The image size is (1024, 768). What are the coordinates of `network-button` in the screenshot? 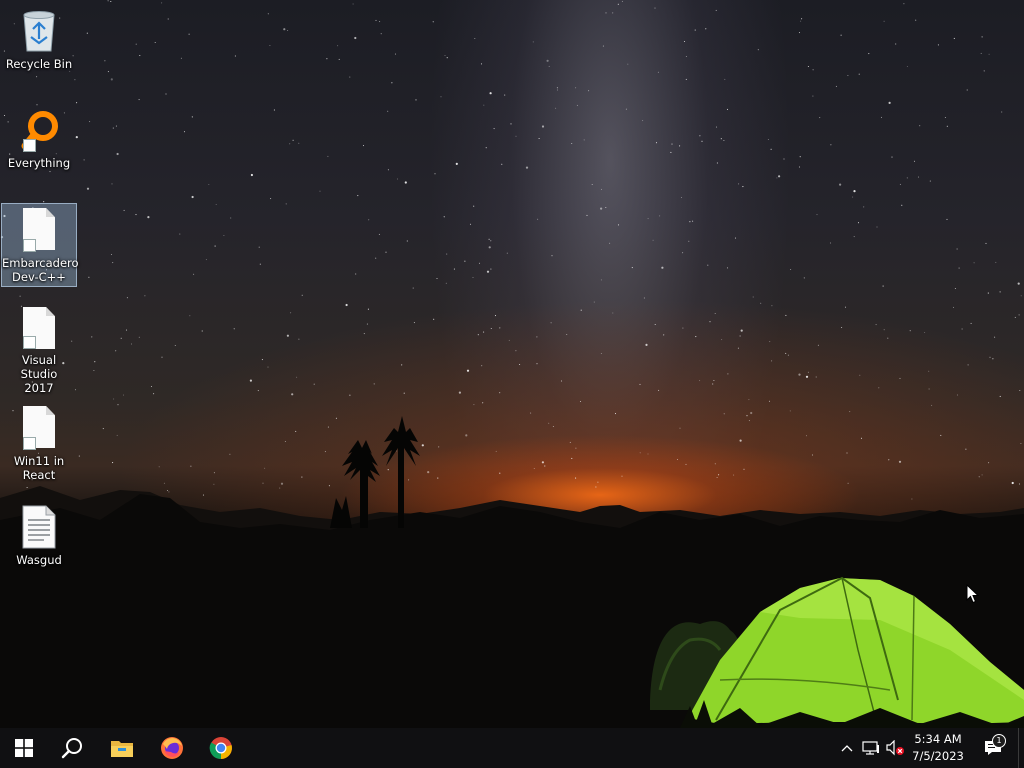 It's located at (871, 748).